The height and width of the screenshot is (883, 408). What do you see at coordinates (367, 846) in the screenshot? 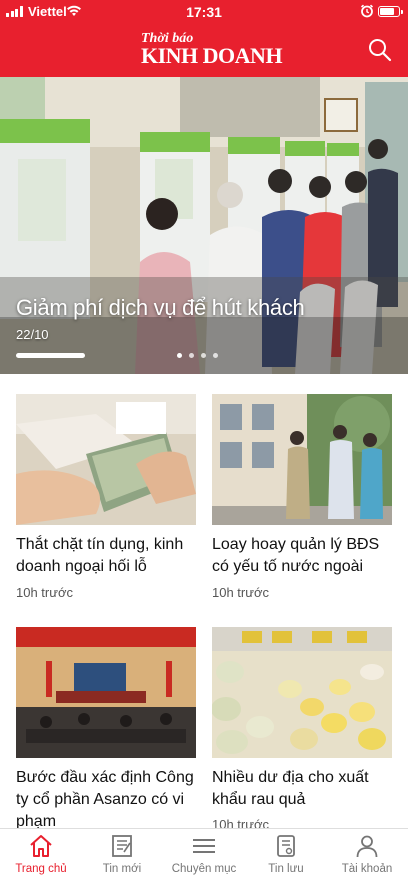
I see `account-icon` at bounding box center [367, 846].